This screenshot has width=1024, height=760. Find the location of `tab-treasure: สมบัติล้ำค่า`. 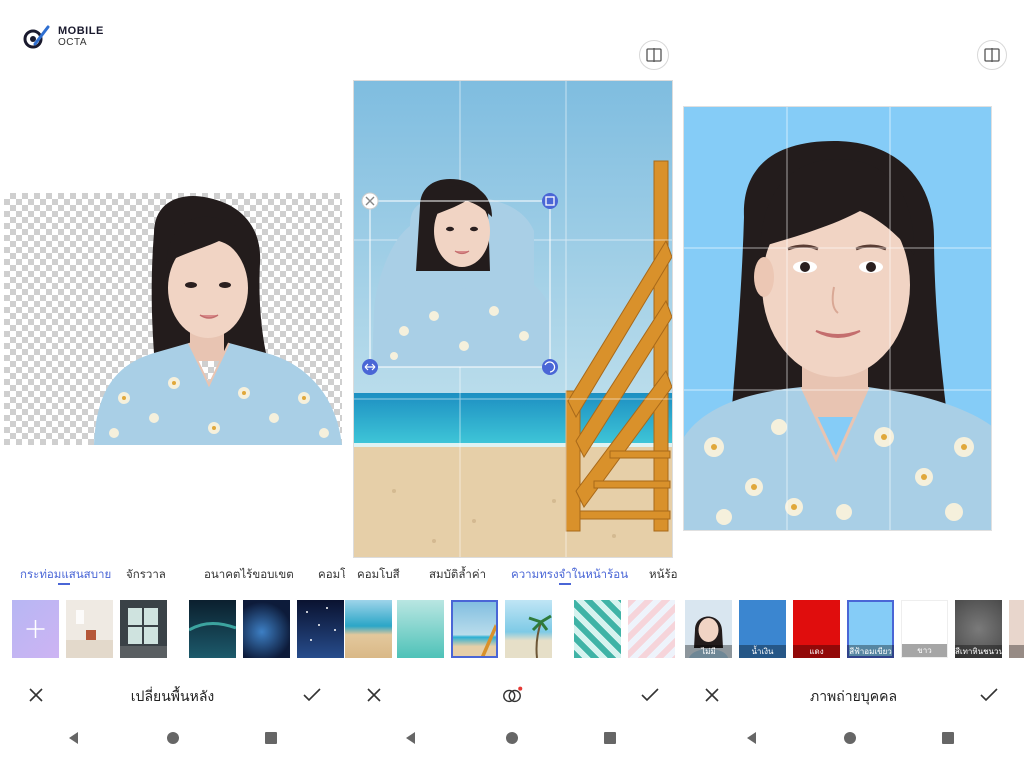

tab-treasure: สมบัติล้ำค่า is located at coordinates (457, 575).